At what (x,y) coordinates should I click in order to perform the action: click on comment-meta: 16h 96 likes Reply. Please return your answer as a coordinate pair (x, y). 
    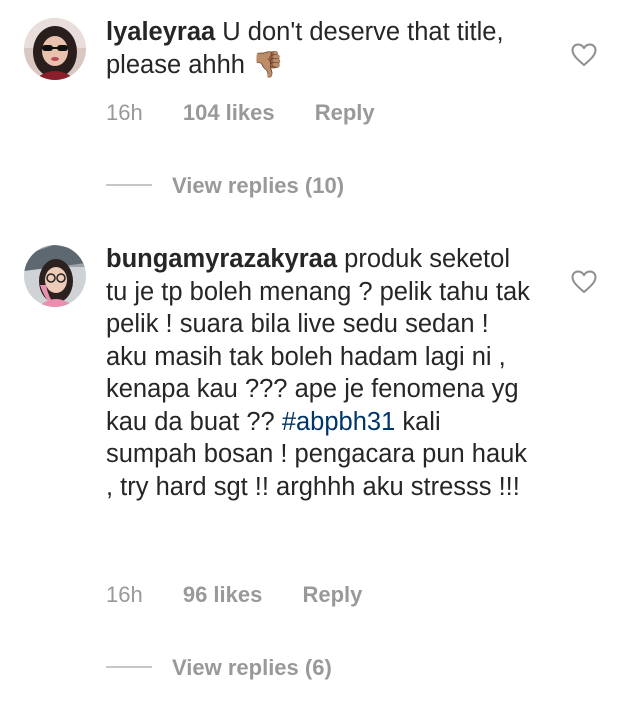
    Looking at the image, I should click on (234, 595).